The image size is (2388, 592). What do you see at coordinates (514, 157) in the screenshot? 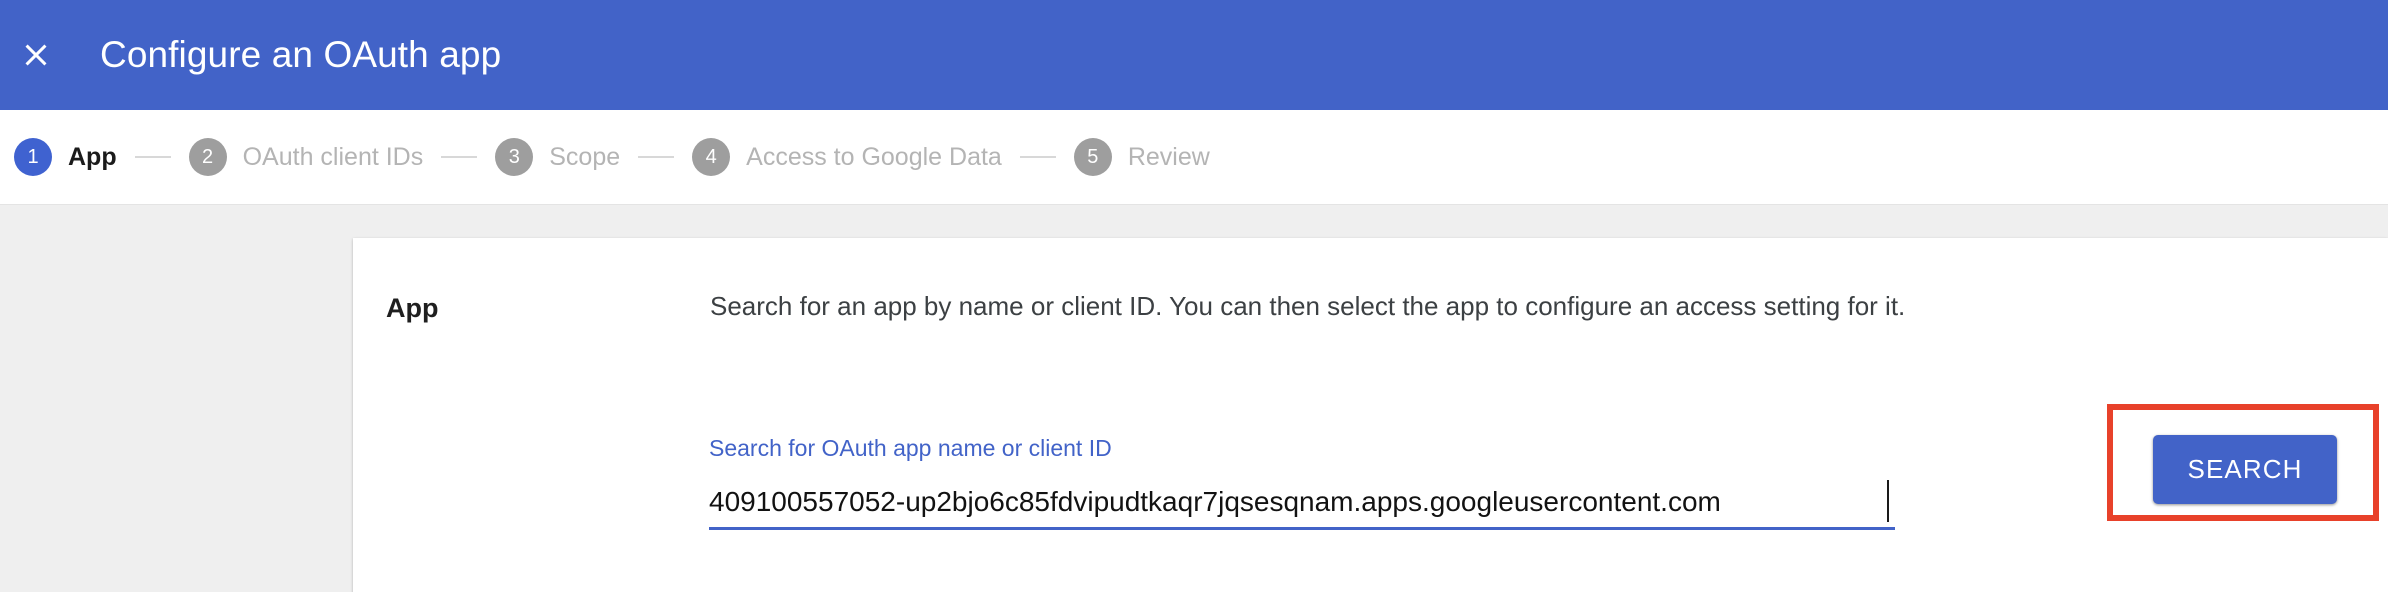
I see `step-number-3: 3` at bounding box center [514, 157].